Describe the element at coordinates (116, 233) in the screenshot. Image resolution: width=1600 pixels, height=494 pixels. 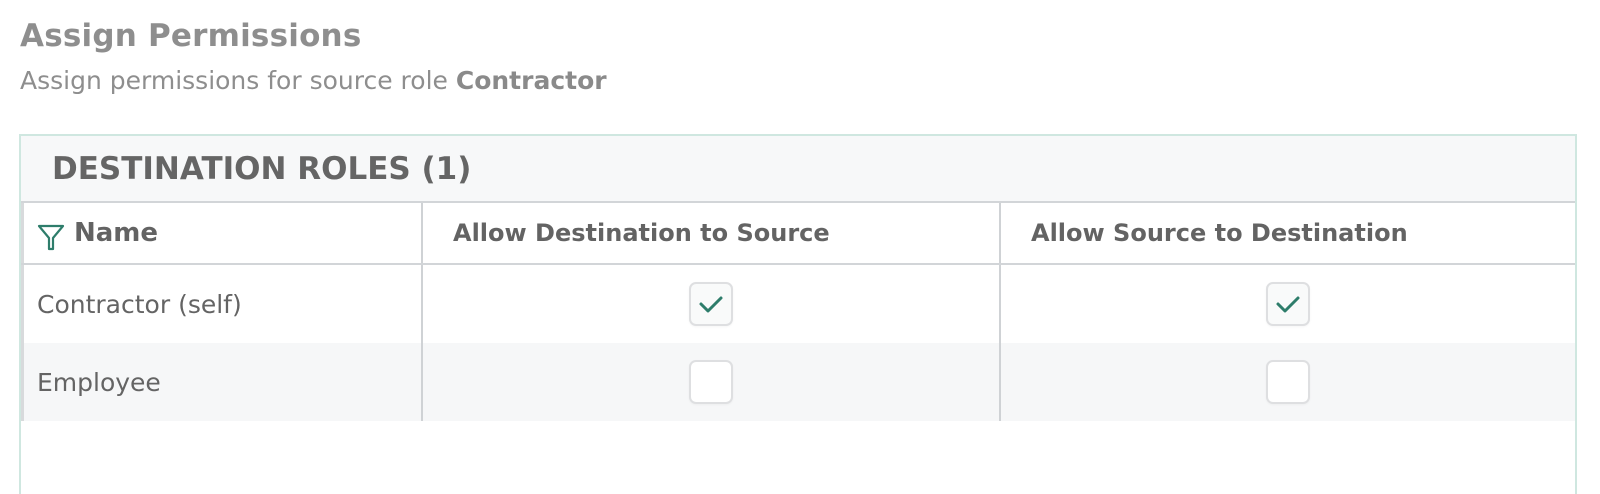
I see `column-header-name-label: Name` at that location.